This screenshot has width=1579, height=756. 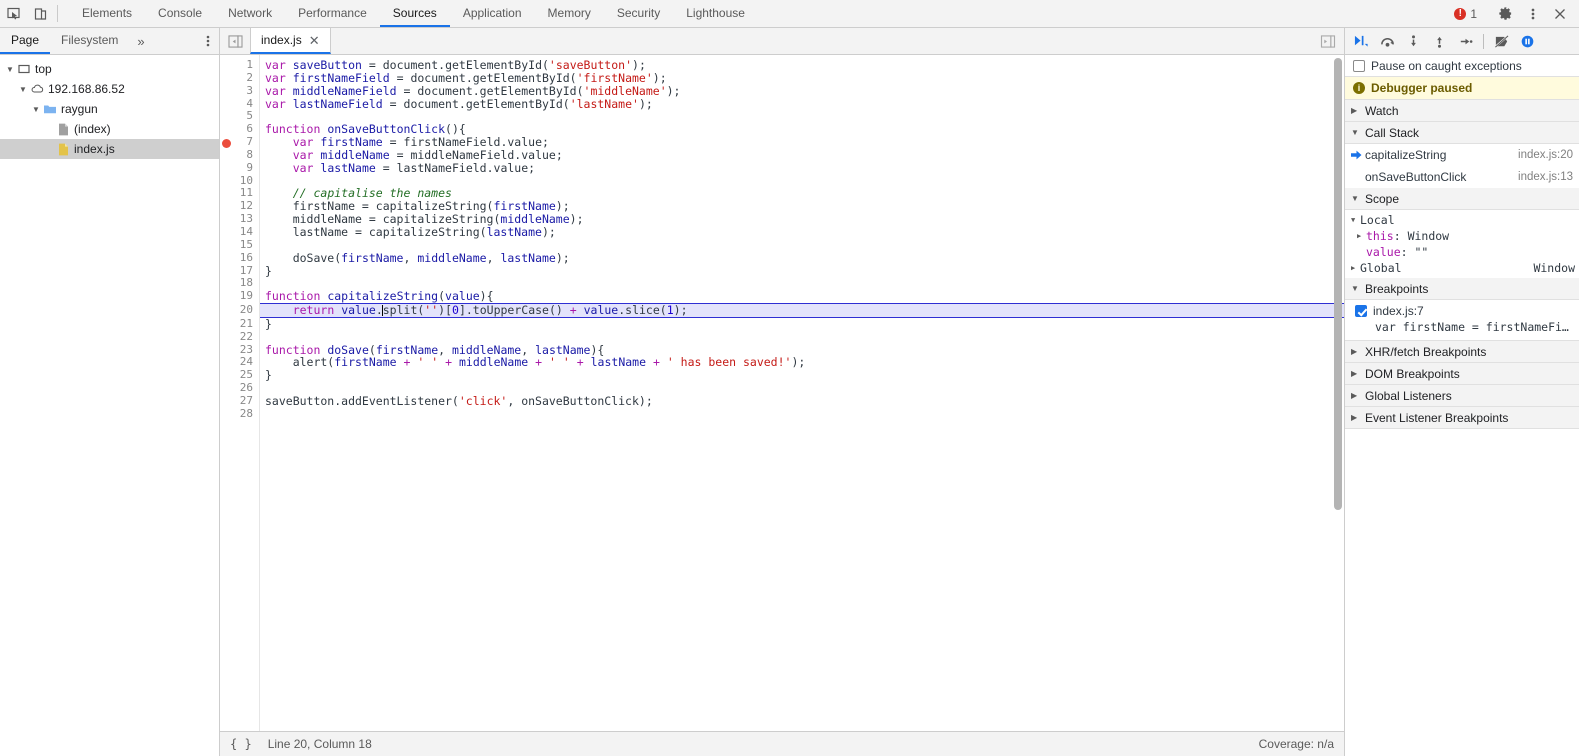 I want to click on call-stack-row: onSaveButtonClick index.js:13, so click(x=1462, y=177).